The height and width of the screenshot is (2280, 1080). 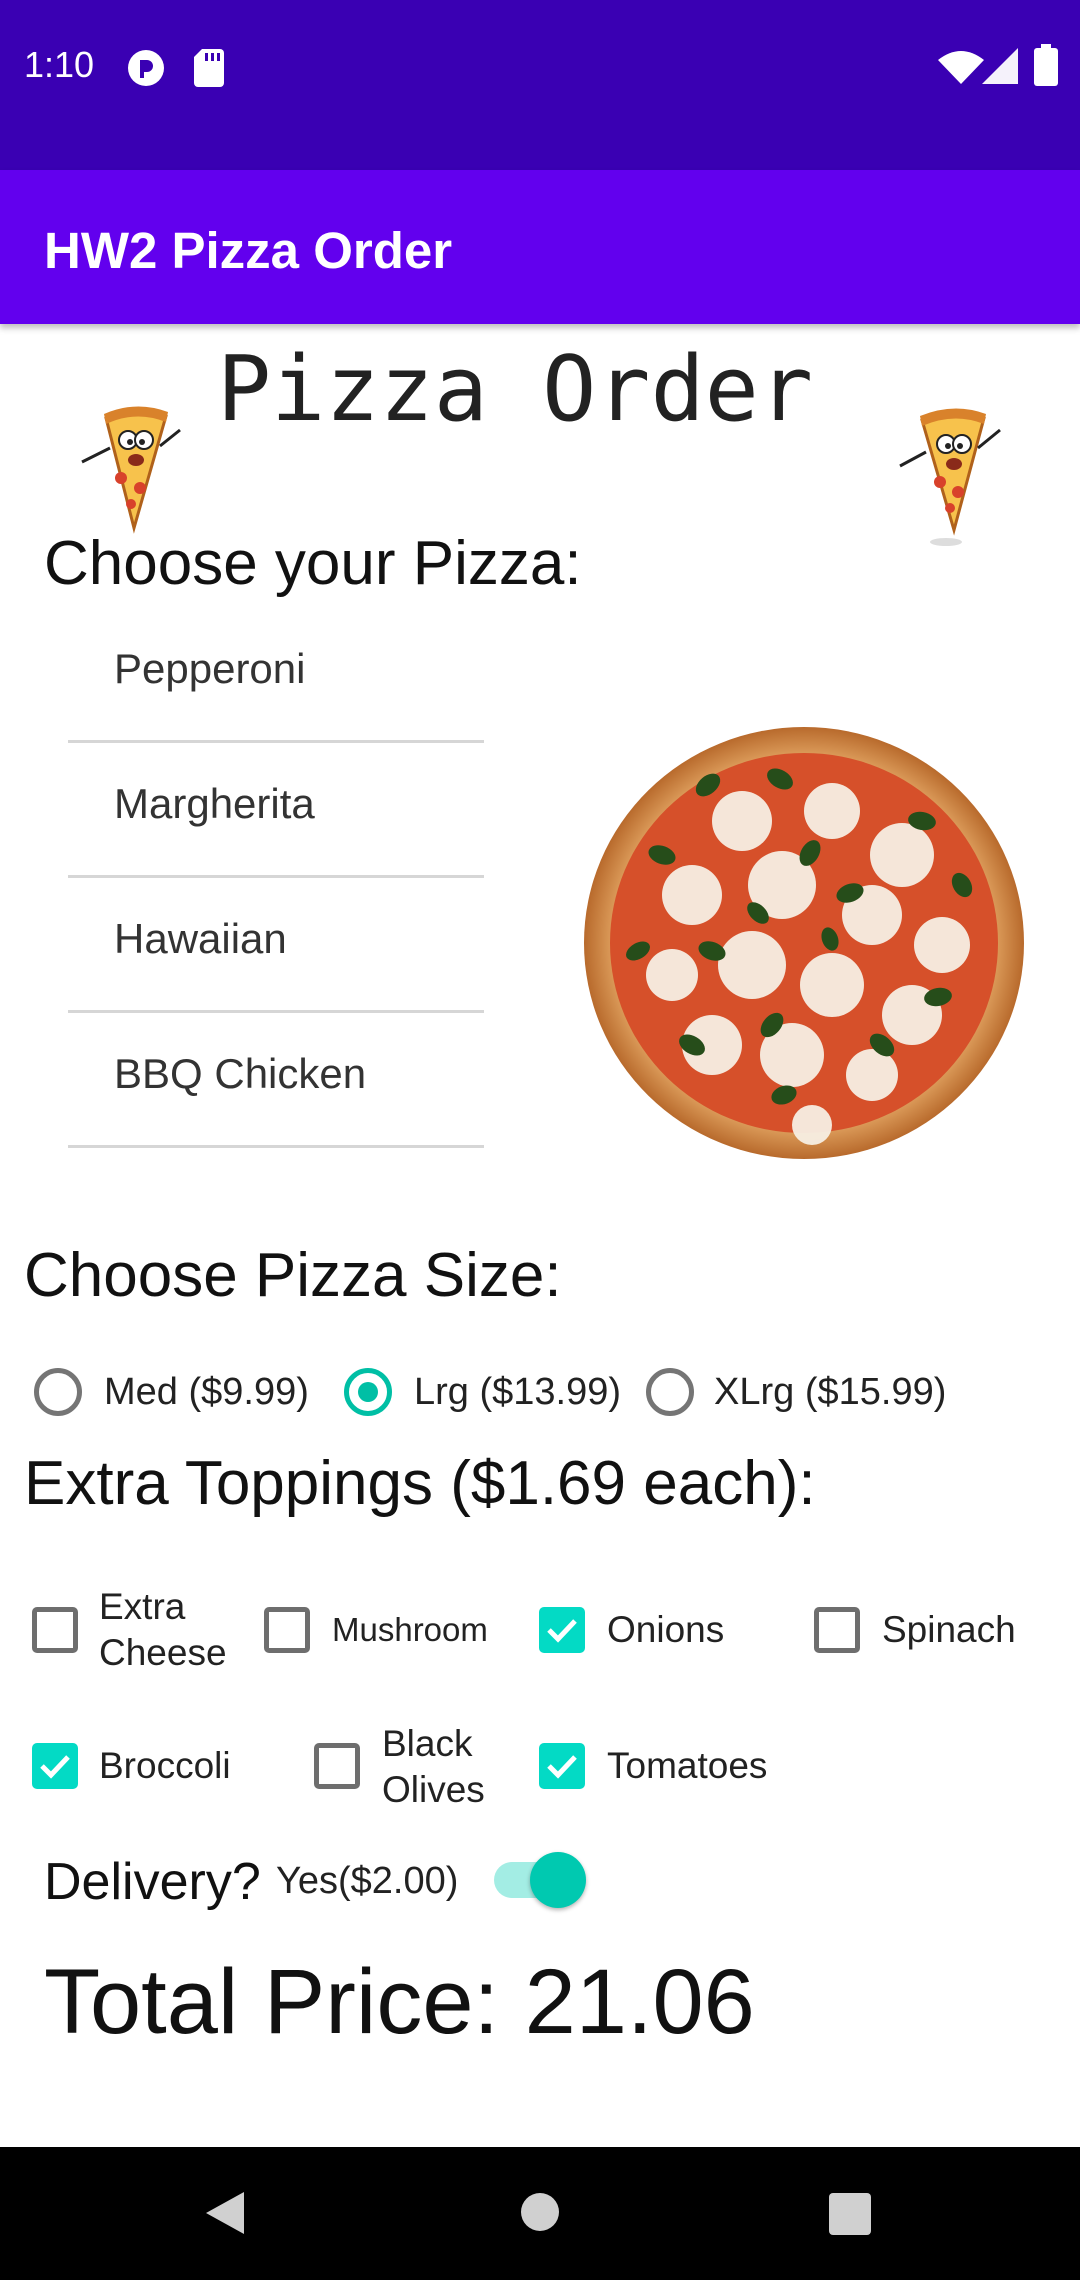 I want to click on topping-label-spinach: Spinach, so click(x=949, y=1629).